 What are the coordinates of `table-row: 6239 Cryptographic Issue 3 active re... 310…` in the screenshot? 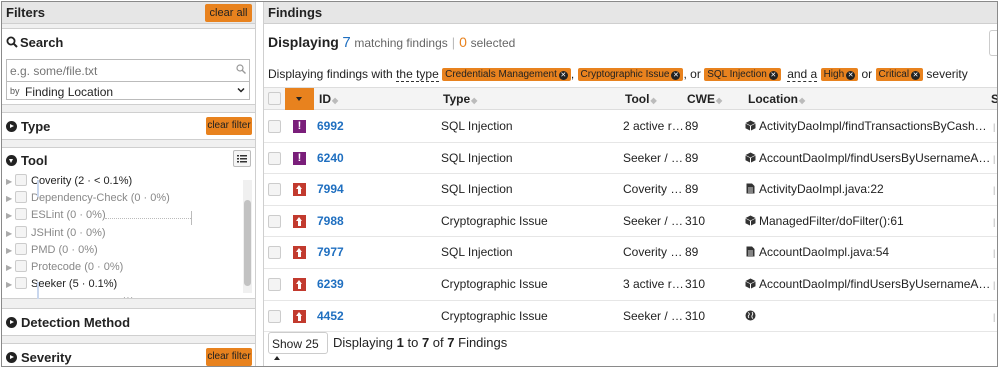 It's located at (630, 285).